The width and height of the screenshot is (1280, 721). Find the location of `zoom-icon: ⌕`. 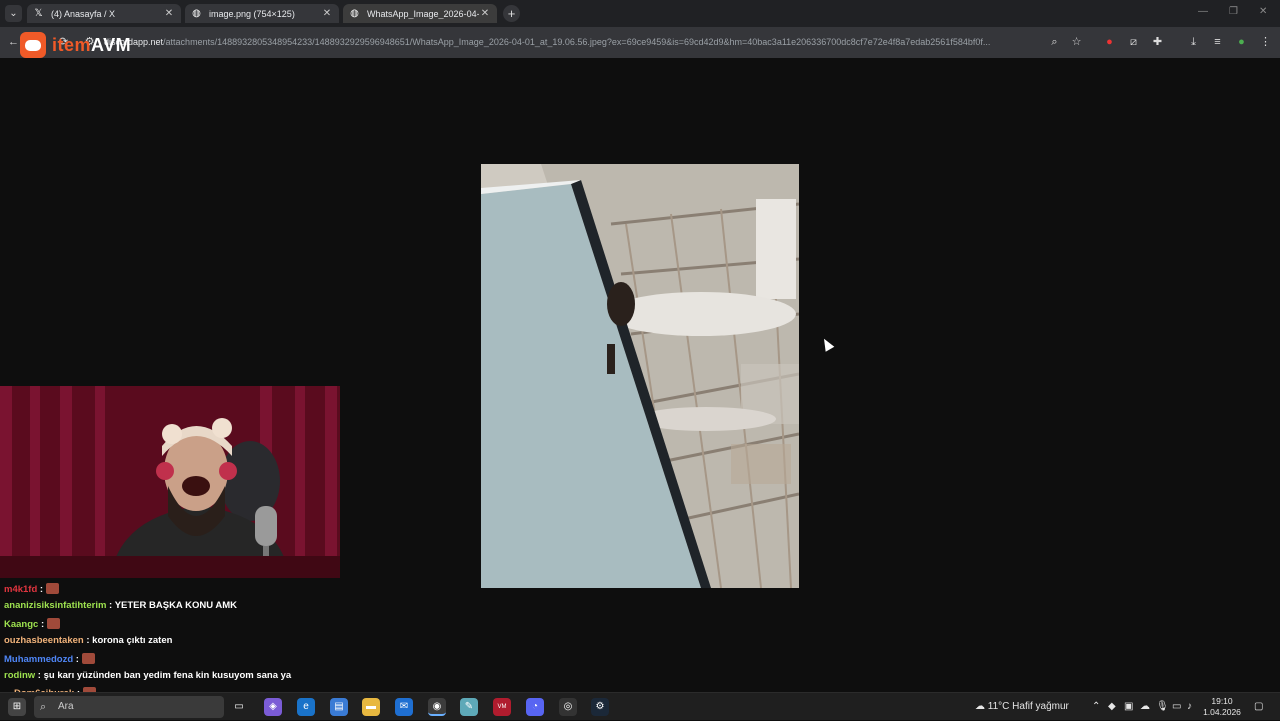

zoom-icon: ⌕ is located at coordinates (1054, 42).